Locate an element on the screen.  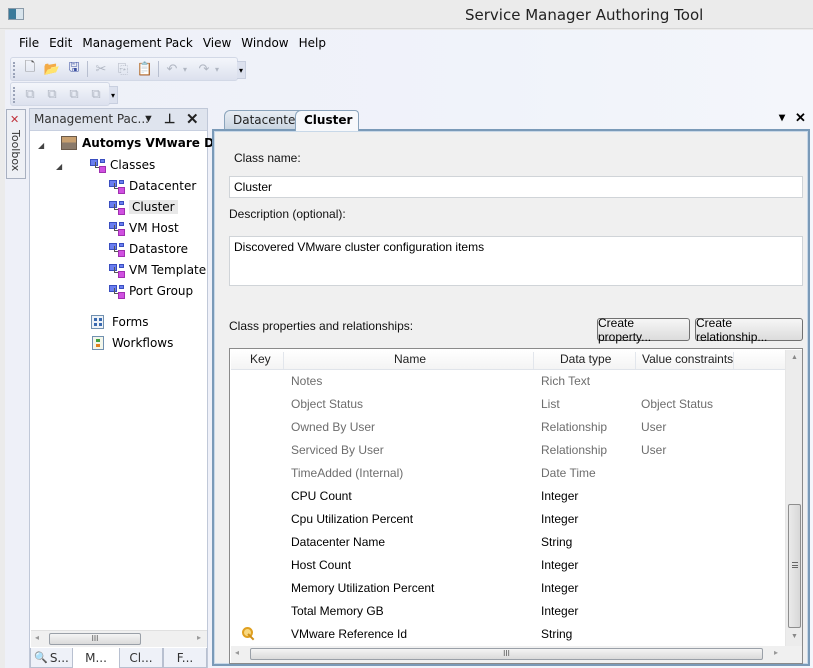
description-label: Description (optional): is located at coordinates (287, 214).